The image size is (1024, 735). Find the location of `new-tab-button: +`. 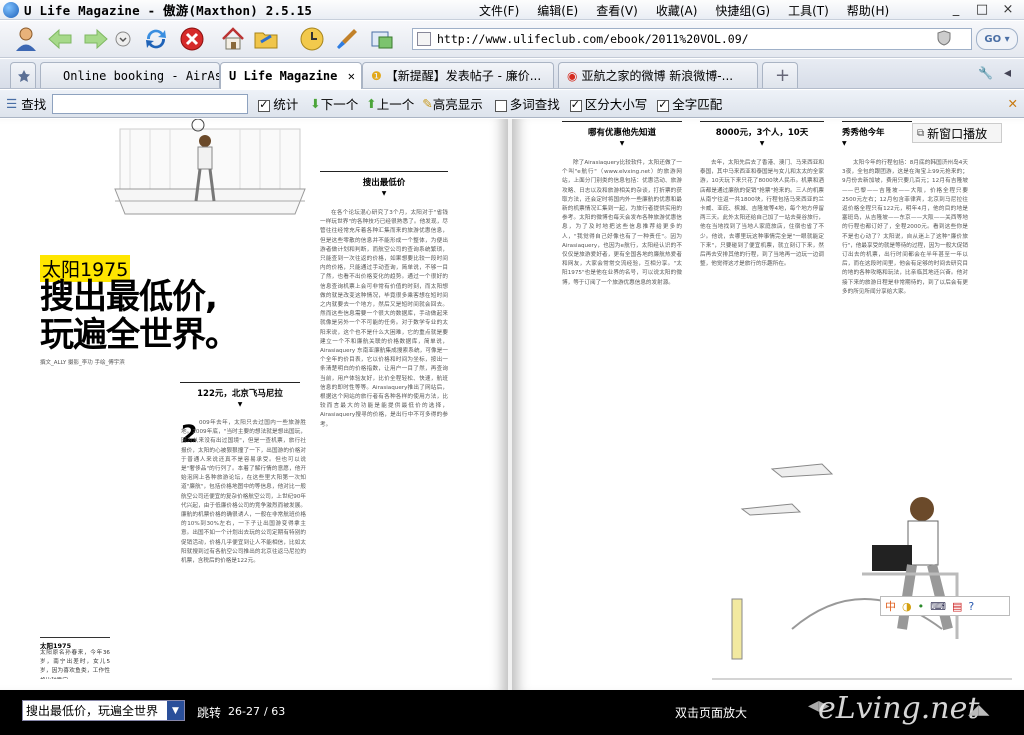

new-tab-button: + is located at coordinates (780, 75).